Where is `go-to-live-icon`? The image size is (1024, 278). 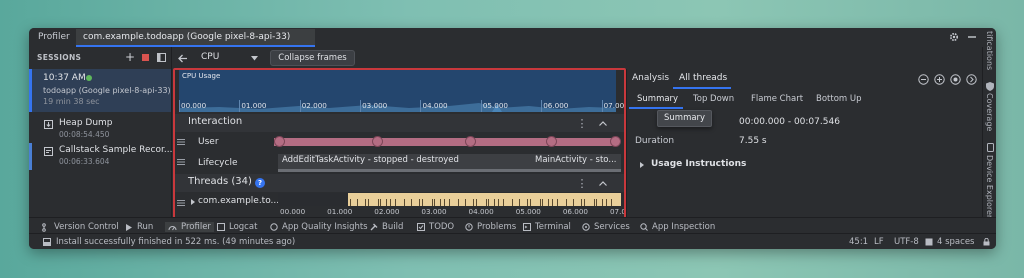
go-to-live-icon is located at coordinates (971, 79).